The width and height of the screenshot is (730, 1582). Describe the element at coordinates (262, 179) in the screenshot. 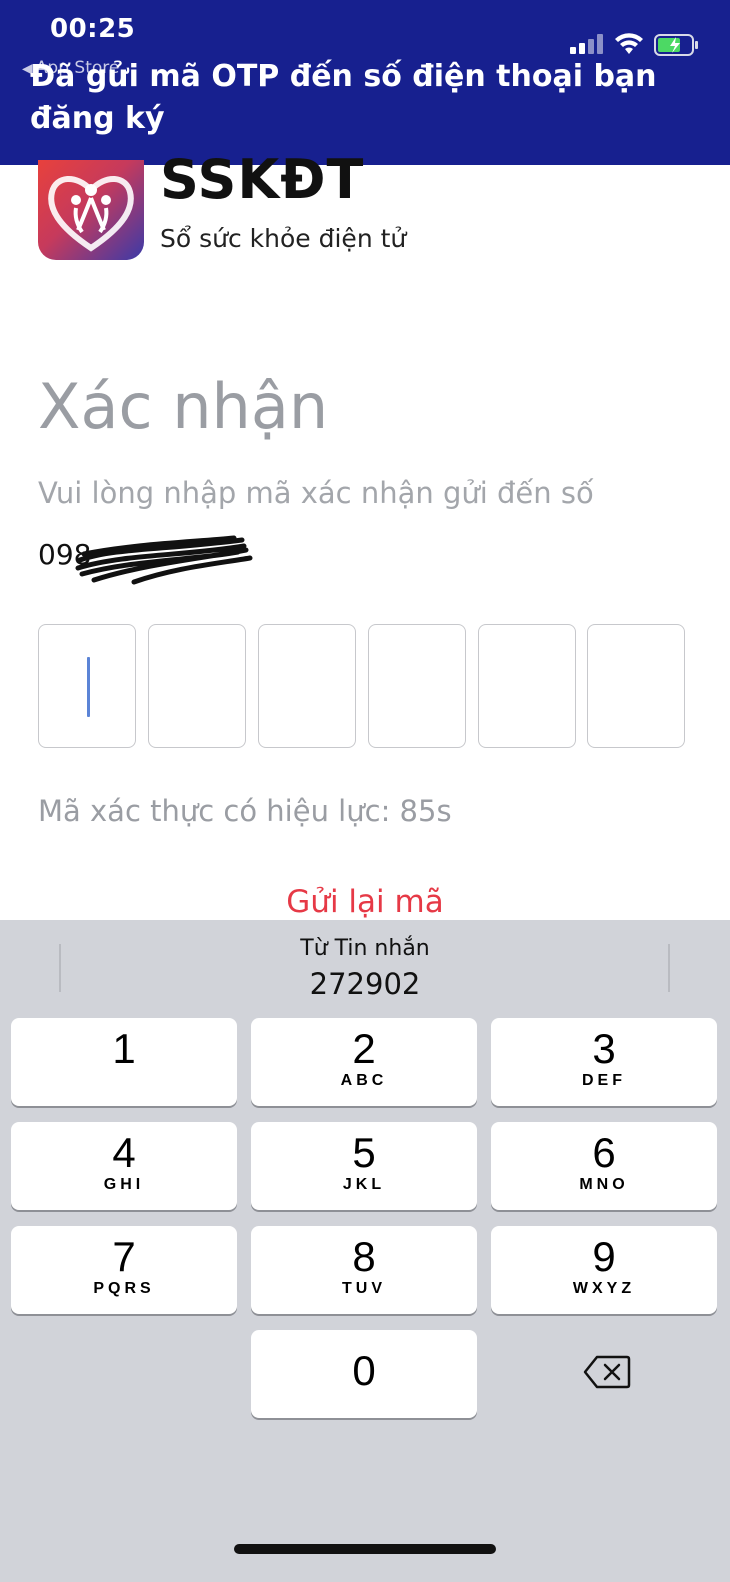

I see `app-name: SSKĐT` at that location.